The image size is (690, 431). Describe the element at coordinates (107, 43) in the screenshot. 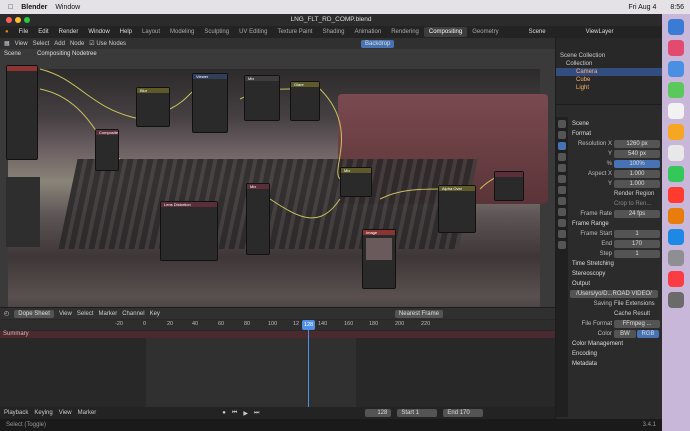

I see `use-nodes-checkbox: ☑ Use Nodes` at that location.